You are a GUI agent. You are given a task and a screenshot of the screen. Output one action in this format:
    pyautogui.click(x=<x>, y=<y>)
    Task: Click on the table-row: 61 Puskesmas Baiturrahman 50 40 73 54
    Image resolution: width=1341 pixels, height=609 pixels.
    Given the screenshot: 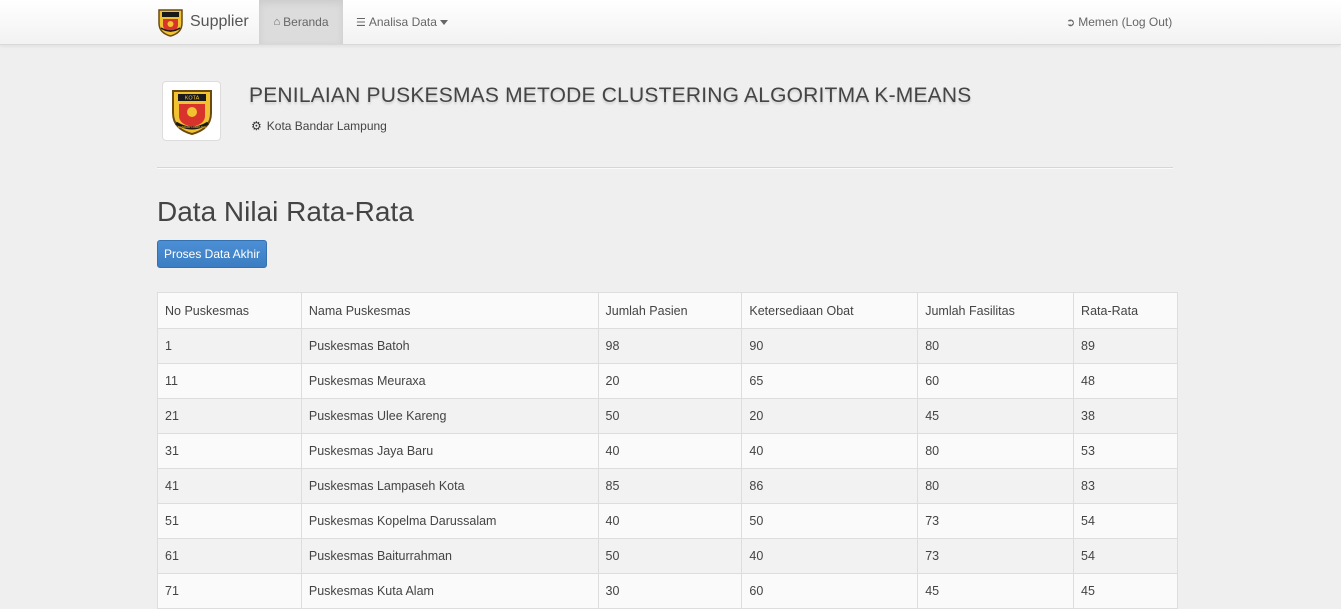 What is the action you would take?
    pyautogui.click(x=667, y=556)
    